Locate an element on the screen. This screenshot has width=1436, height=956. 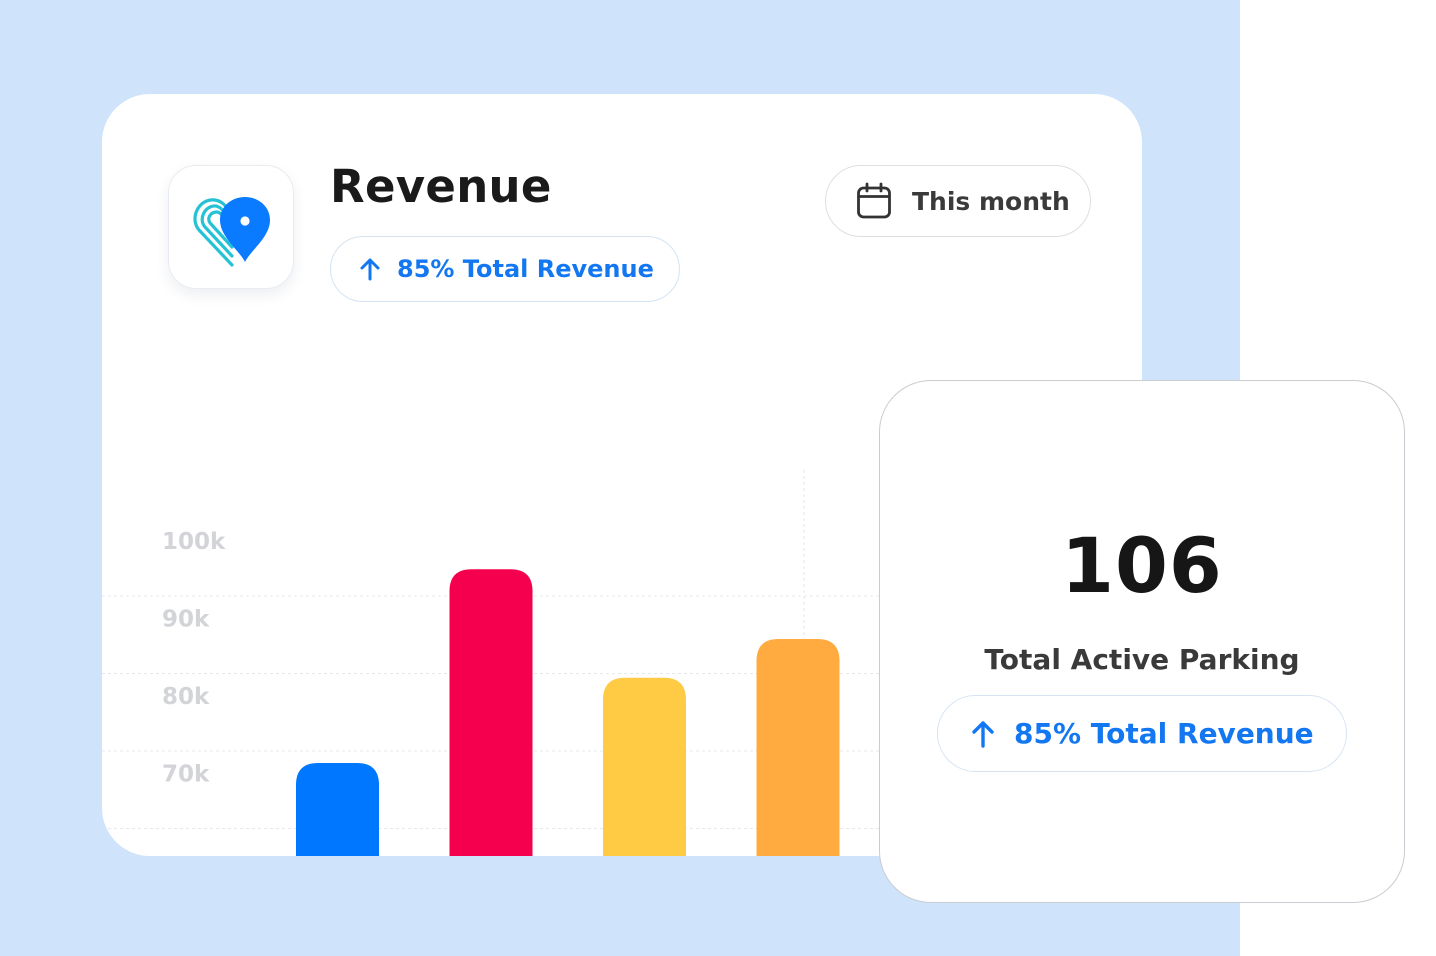
stat-revenue-badge: 85% Total Revenue is located at coordinates (1142, 733).